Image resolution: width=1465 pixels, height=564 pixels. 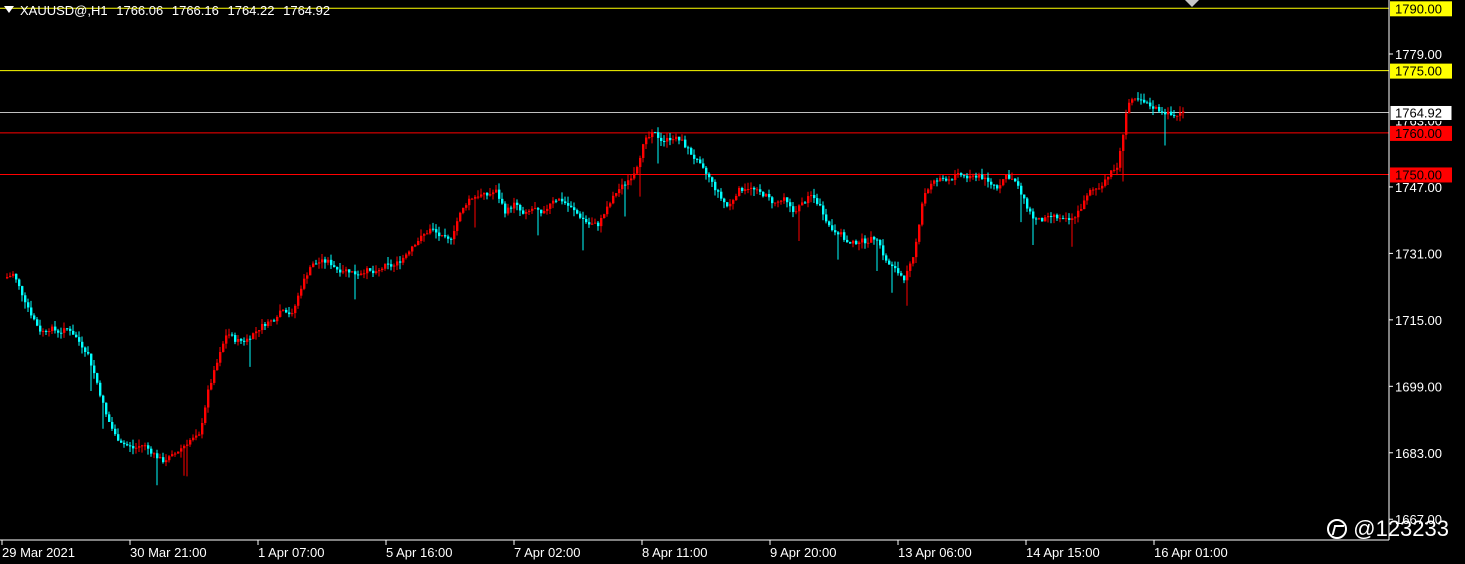 I want to click on level-price-label-1: 1775.00, so click(x=1418, y=71).